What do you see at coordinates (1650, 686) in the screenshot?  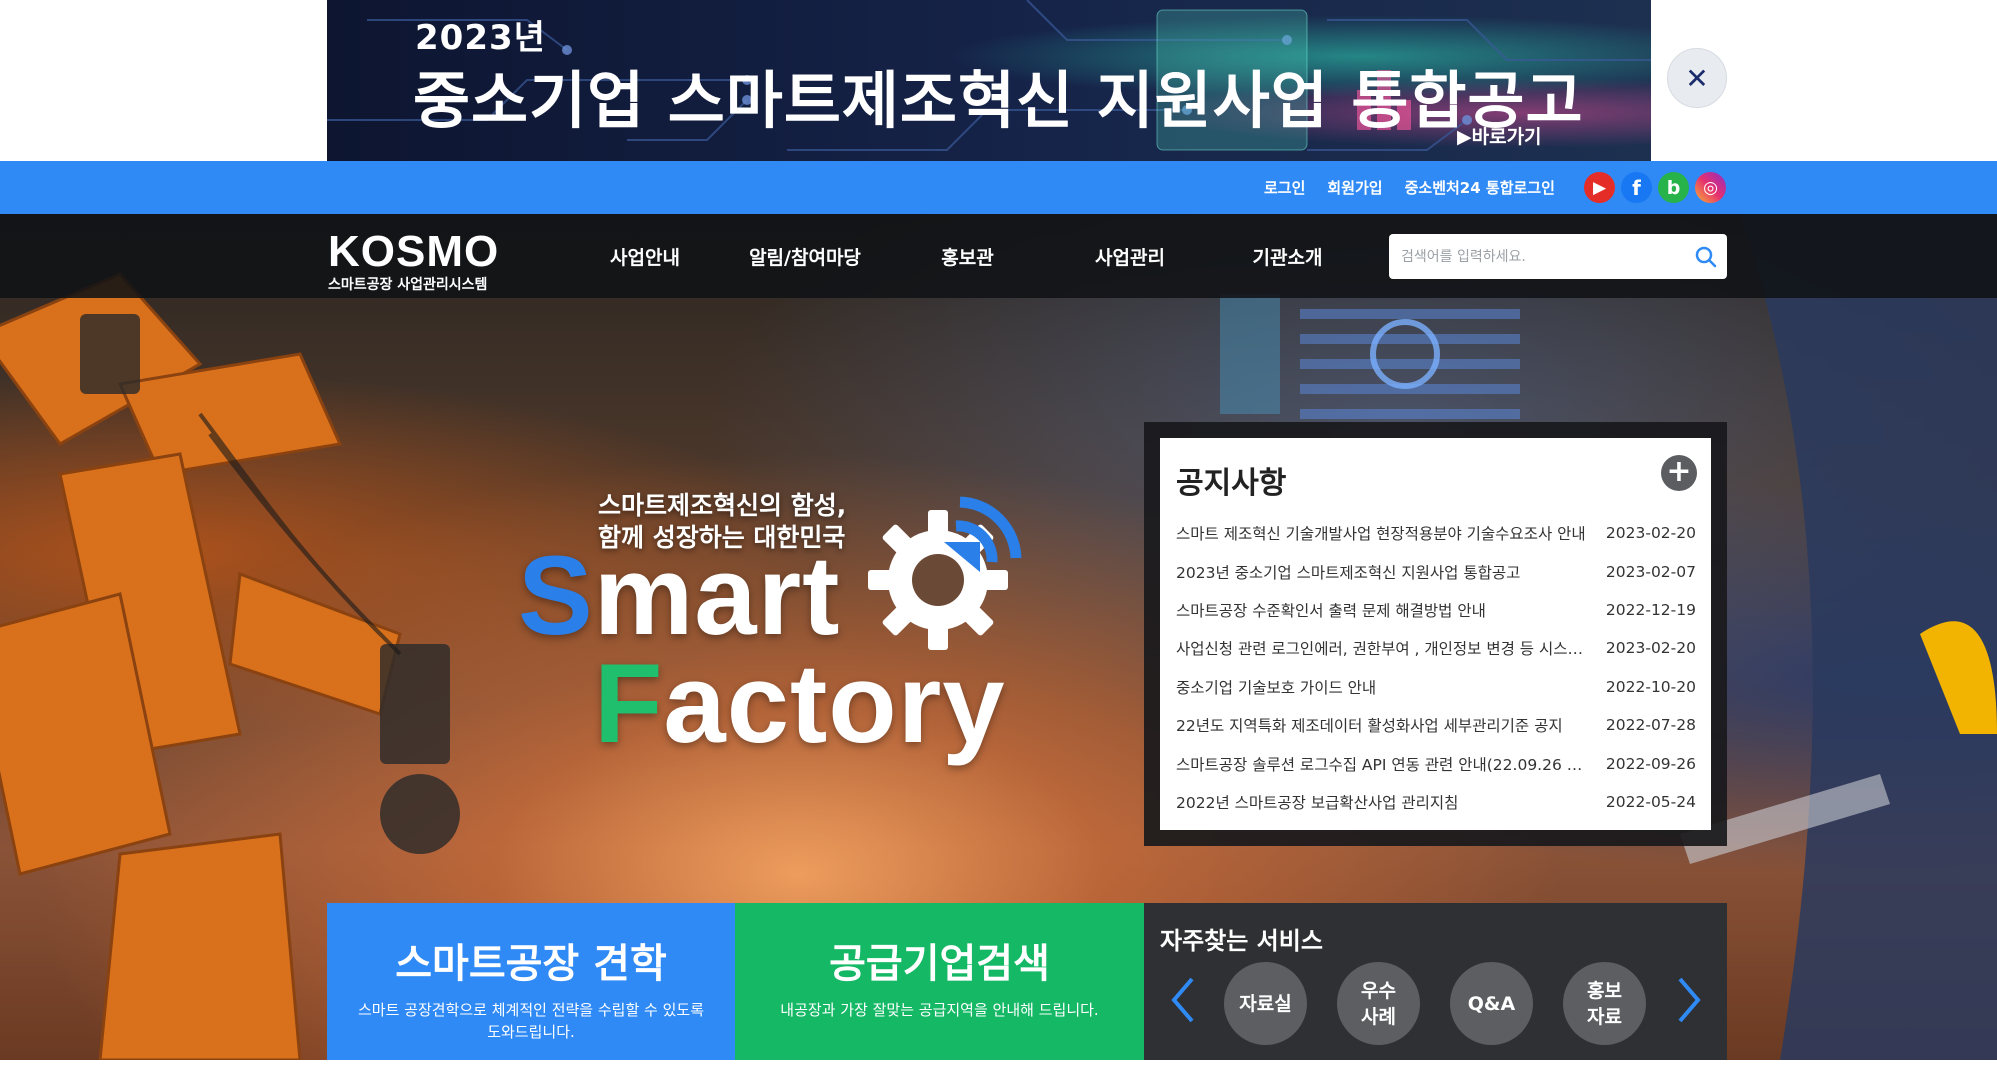 I see `notice-item-date: 2022-10-20` at bounding box center [1650, 686].